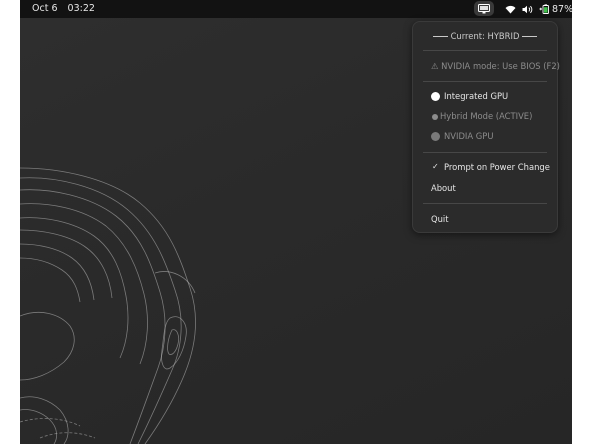 The width and height of the screenshot is (592, 444). I want to click on gpu-switcher-tray-button, so click(484, 8).